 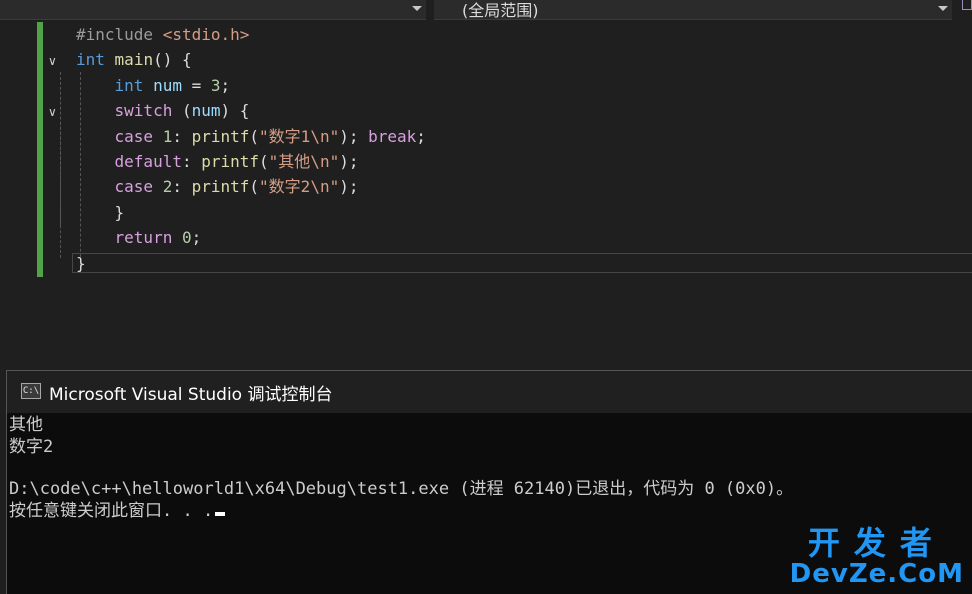 I want to click on code-line: case 2: printf("数字2\n");, so click(x=217, y=186).